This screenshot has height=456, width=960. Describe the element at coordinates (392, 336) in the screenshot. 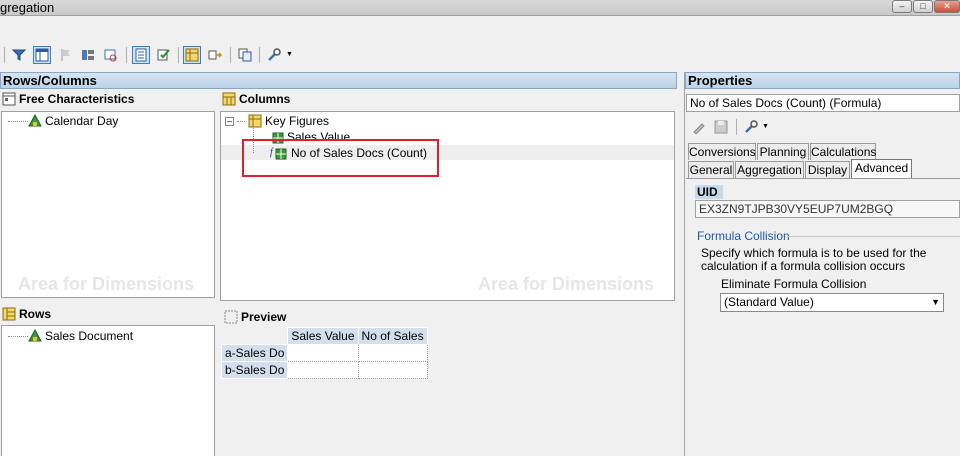

I see `preview-column-header: No of Sales` at that location.